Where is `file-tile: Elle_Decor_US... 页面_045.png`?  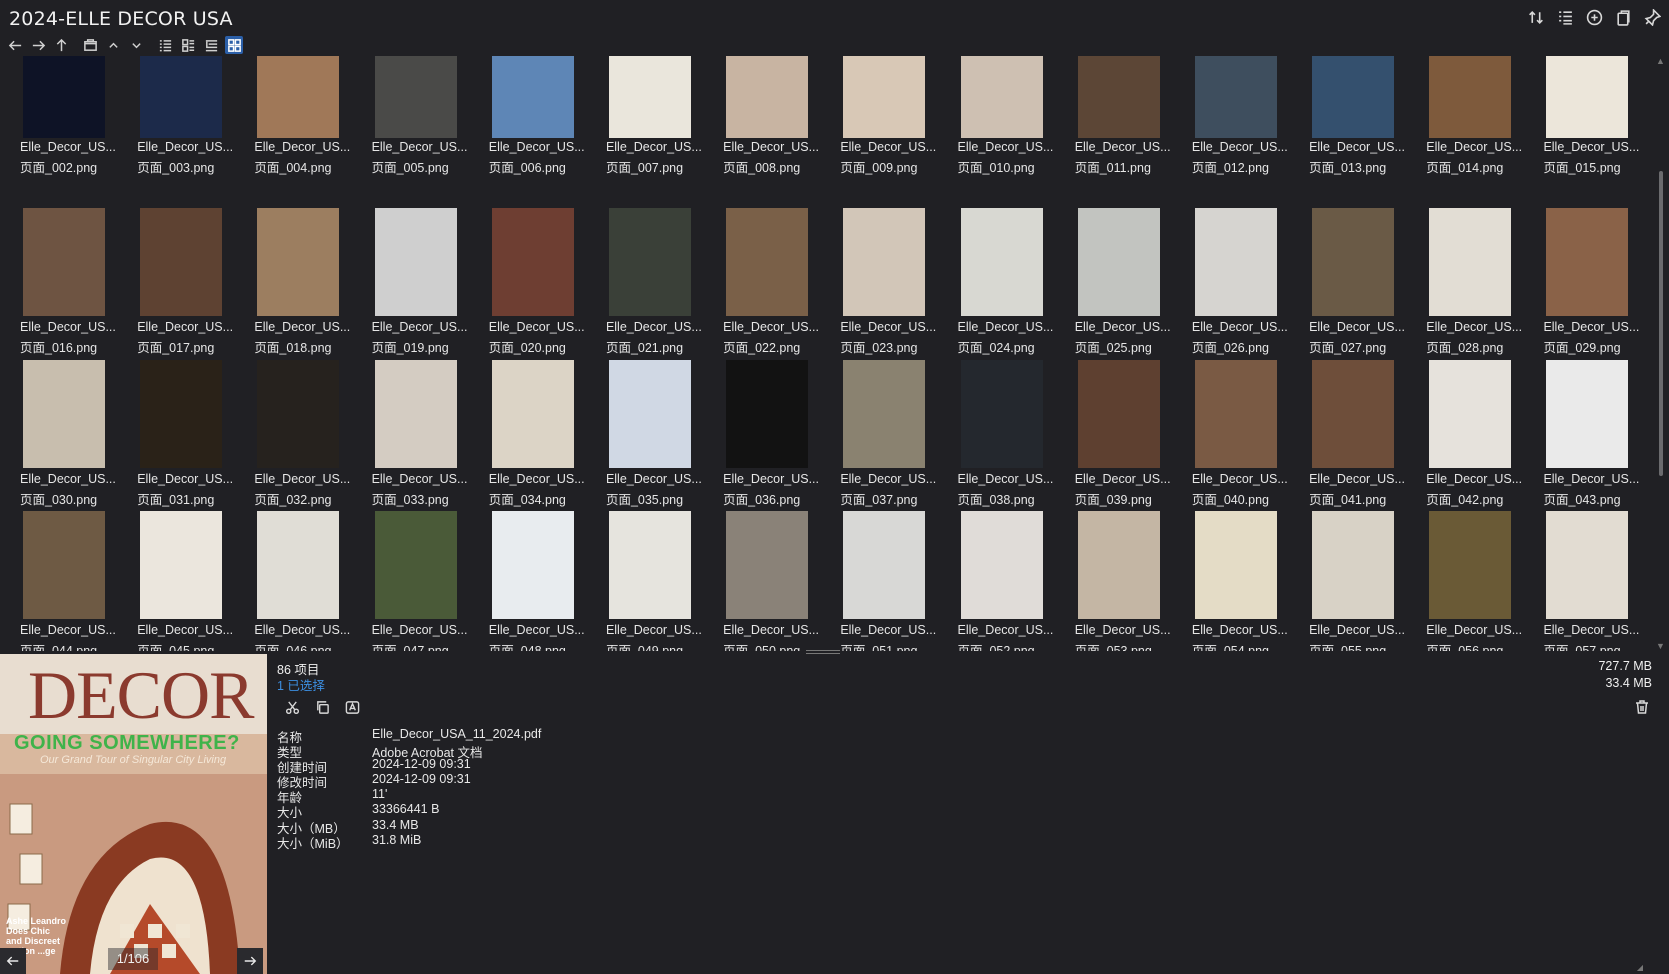
file-tile: Elle_Decor_US... 页面_045.png is located at coordinates (193, 581).